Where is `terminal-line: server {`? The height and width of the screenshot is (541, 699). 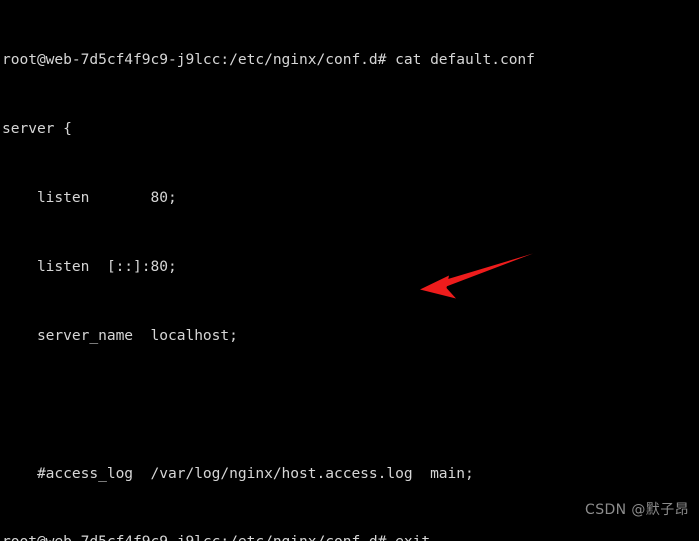
terminal-line: server { is located at coordinates (37, 128).